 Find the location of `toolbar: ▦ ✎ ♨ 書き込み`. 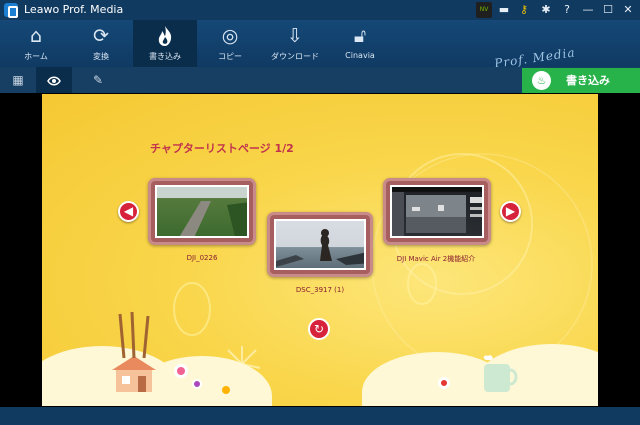

toolbar: ▦ ✎ ♨ 書き込み is located at coordinates (320, 80).